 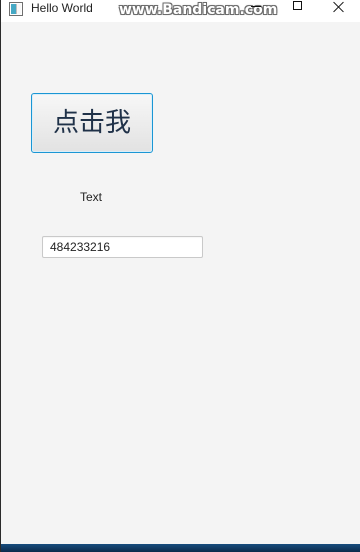 I want to click on minimize-button, so click(x=256, y=11).